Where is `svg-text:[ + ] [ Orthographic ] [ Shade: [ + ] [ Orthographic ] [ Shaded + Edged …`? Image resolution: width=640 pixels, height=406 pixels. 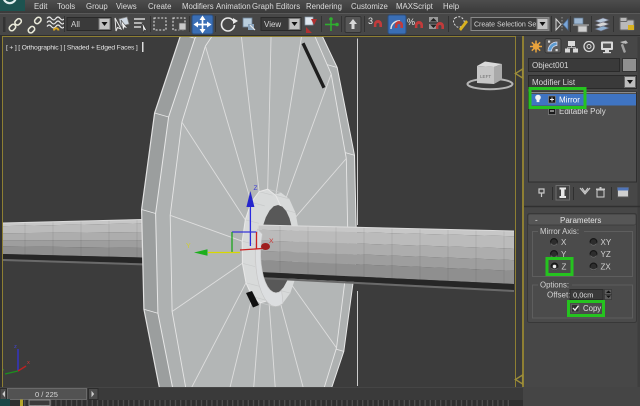 svg-text:[ + ] [ Orthographic ] [ Shade: [ + ] [ Orthographic ] [ Shaded + Edged … is located at coordinates (72, 48).